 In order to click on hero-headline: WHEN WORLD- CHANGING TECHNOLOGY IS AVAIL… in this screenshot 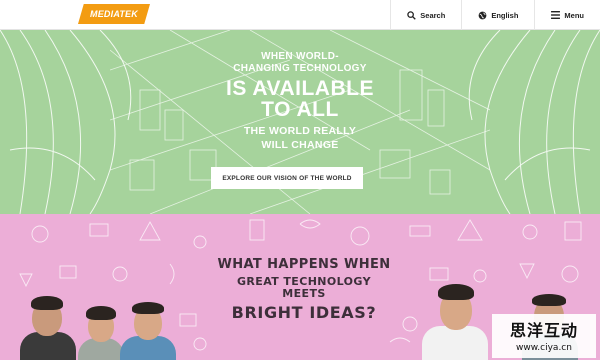, I will do `click(300, 101)`.